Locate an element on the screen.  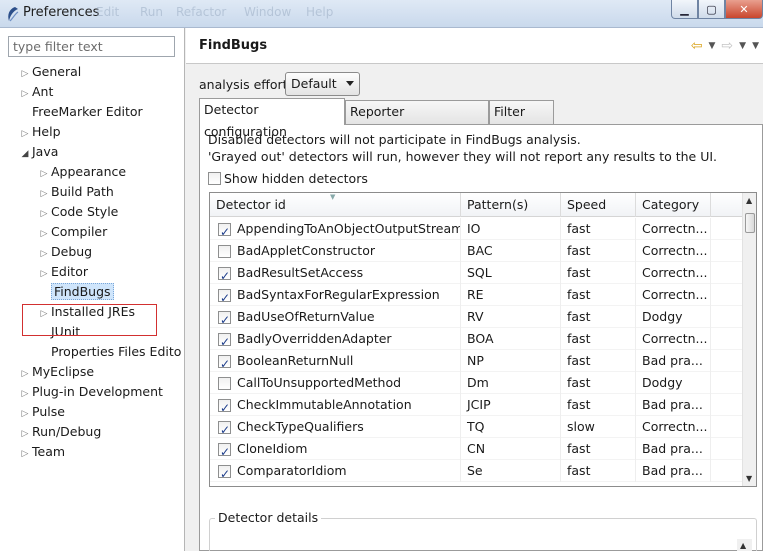
filter-input is located at coordinates (91, 46).